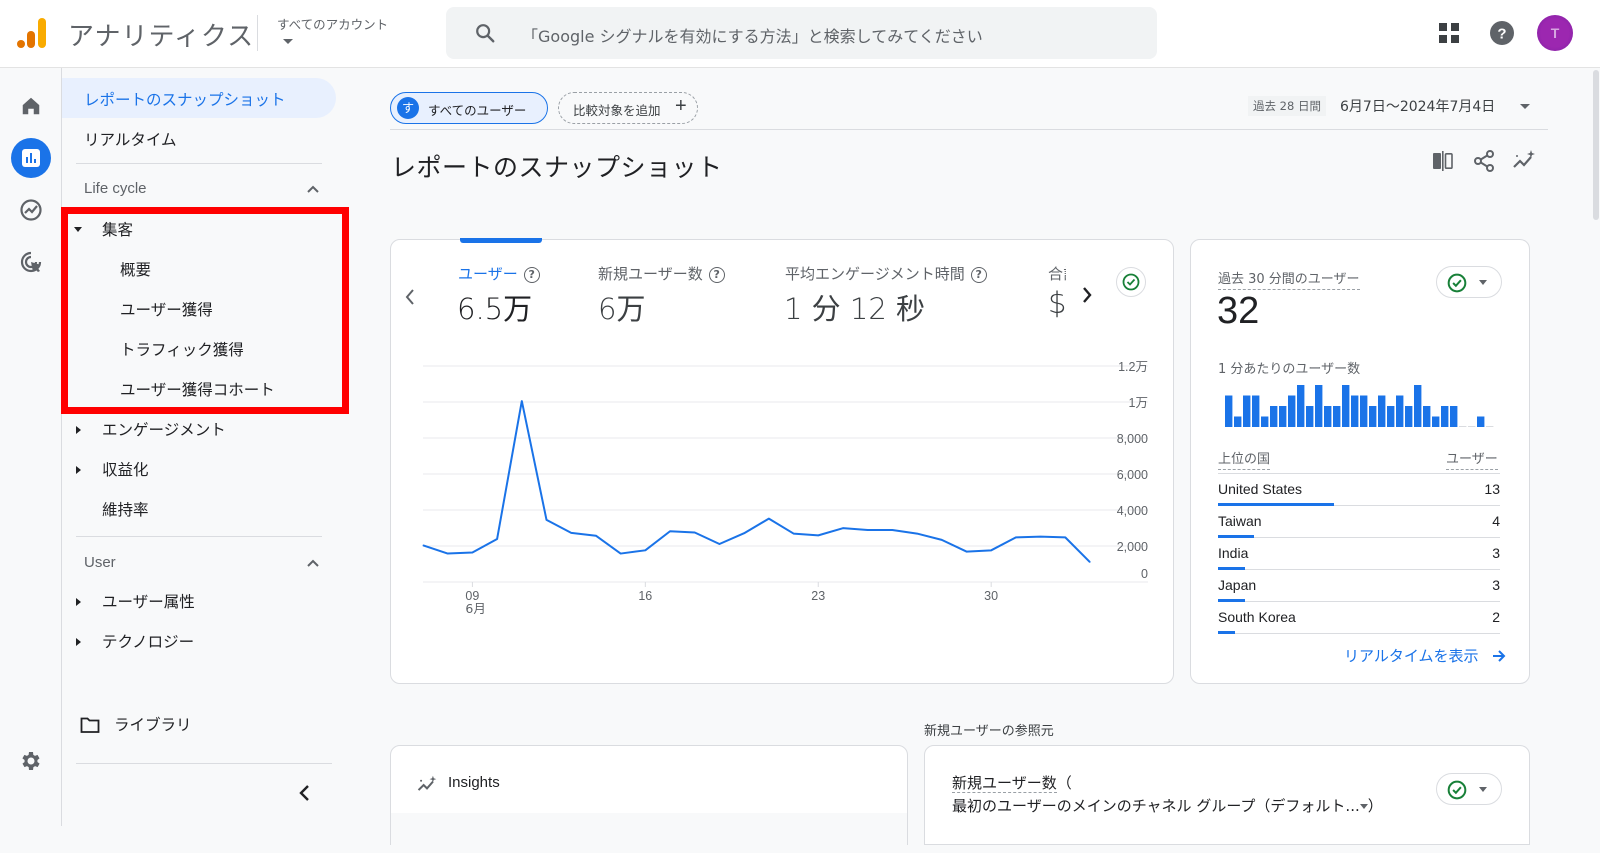  I want to click on collapse-nav-icon, so click(305, 793).